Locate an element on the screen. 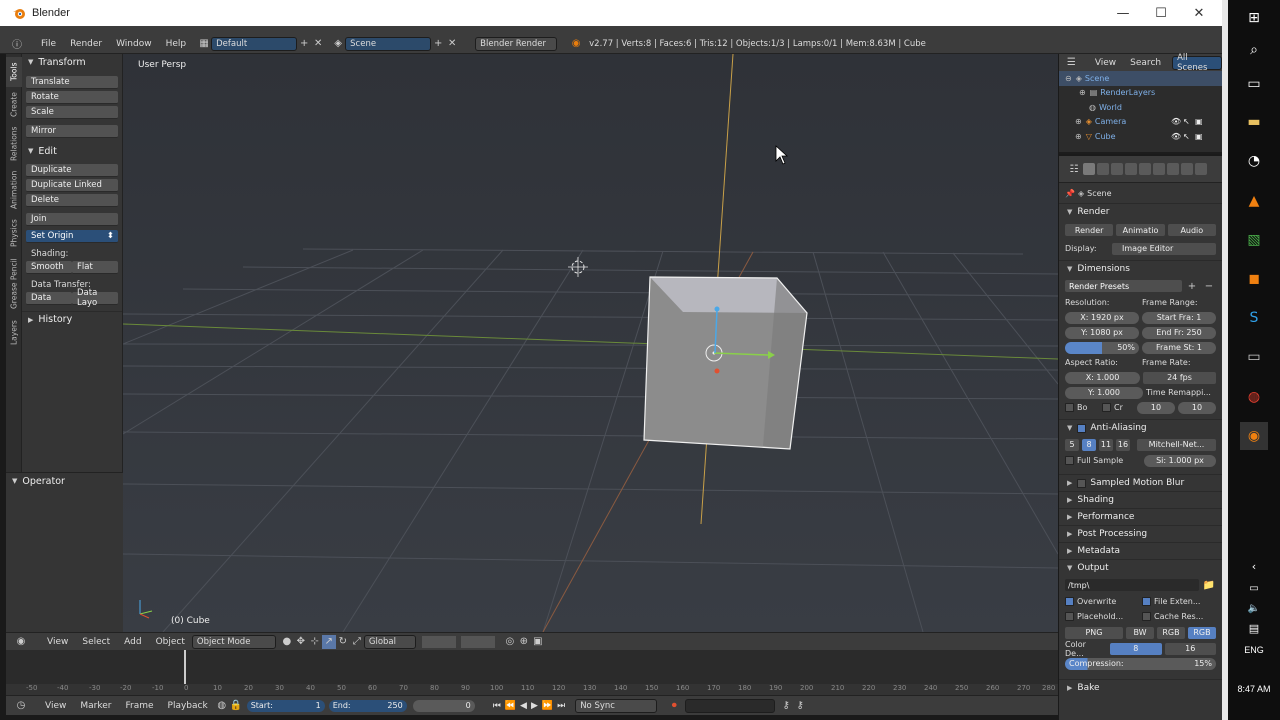 The width and height of the screenshot is (1280, 720). folder-icon: 📁 is located at coordinates (1209, 585).